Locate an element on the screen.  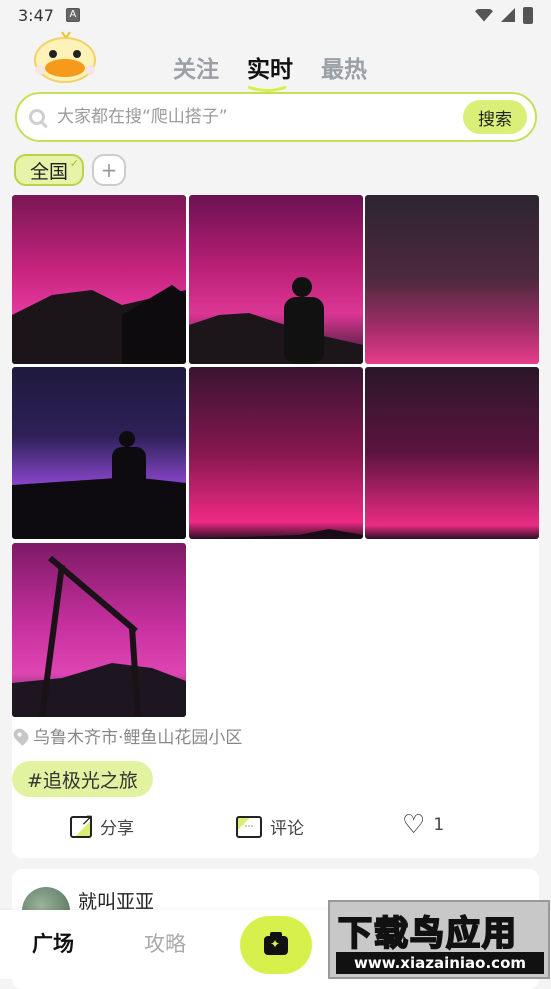
feed-tabs: 关注 实时 最热 is located at coordinates (270, 71).